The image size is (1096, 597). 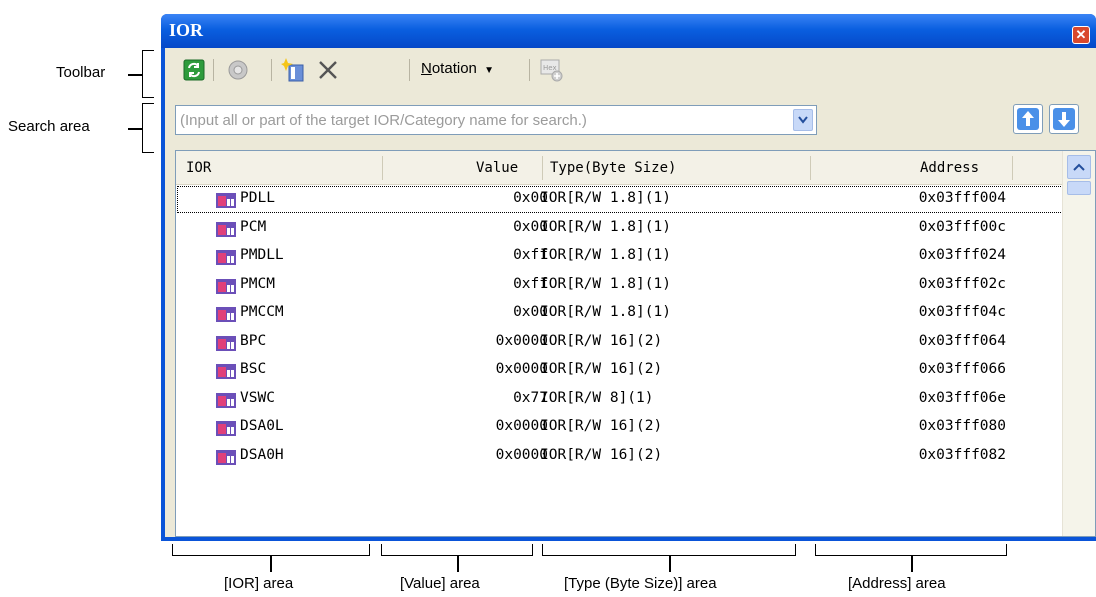 I want to click on scroll-thumb, so click(x=1079, y=188).